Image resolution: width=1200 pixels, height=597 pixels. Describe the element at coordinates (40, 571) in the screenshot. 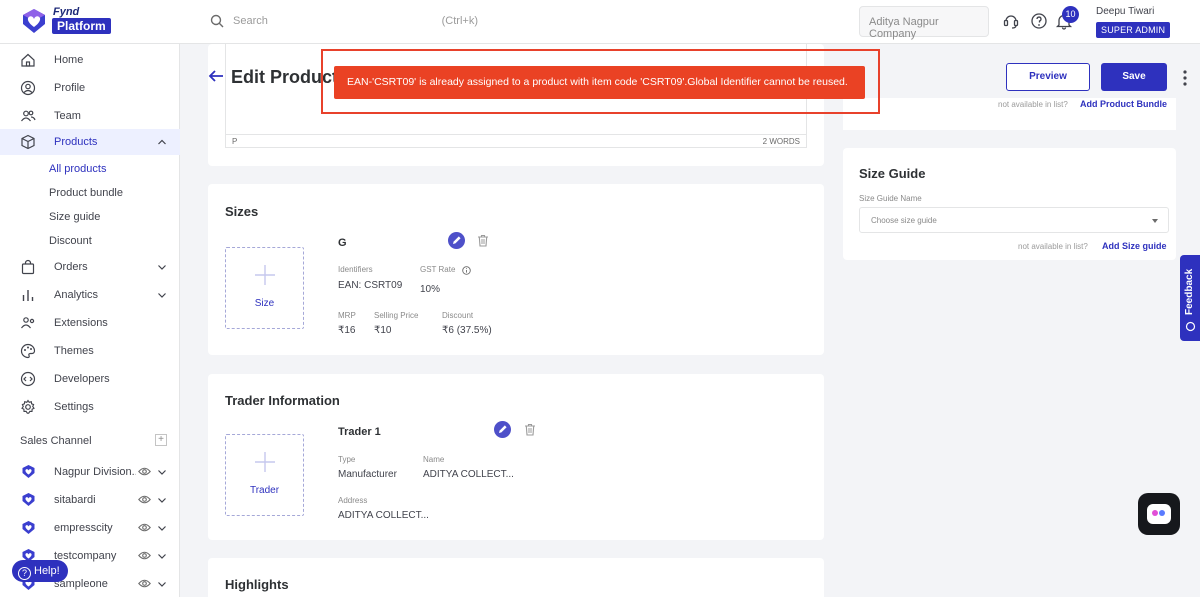

I see `help-button: ? Help!` at that location.